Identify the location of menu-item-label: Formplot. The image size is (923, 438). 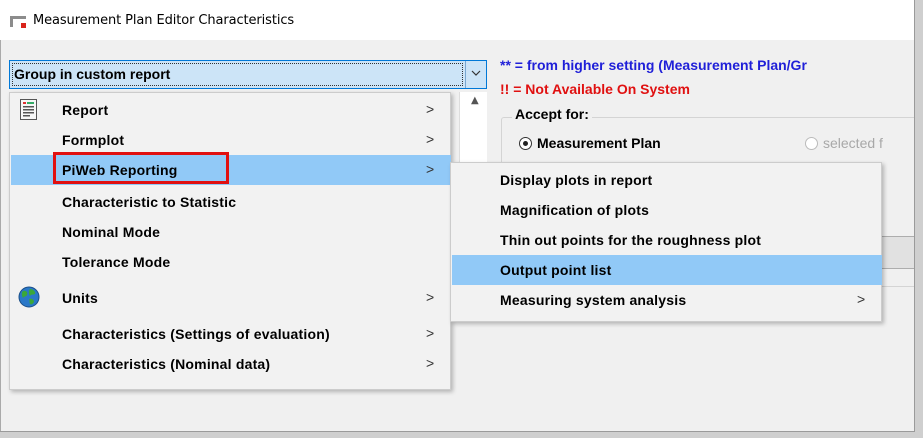
(93, 140).